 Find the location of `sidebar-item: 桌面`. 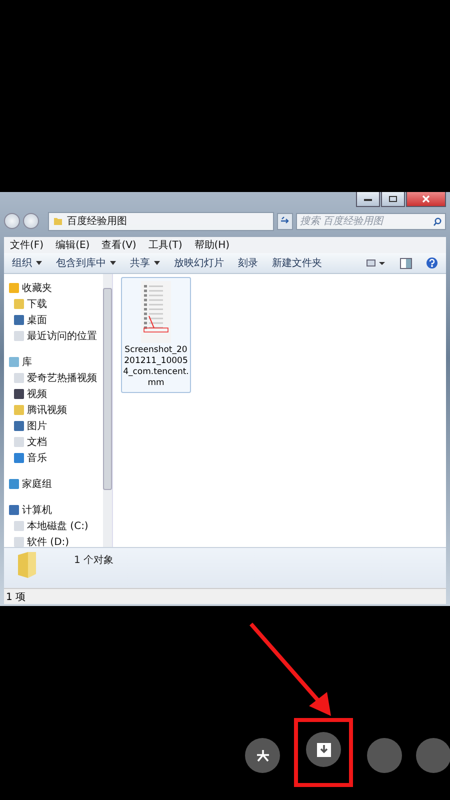

sidebar-item: 桌面 is located at coordinates (37, 320).